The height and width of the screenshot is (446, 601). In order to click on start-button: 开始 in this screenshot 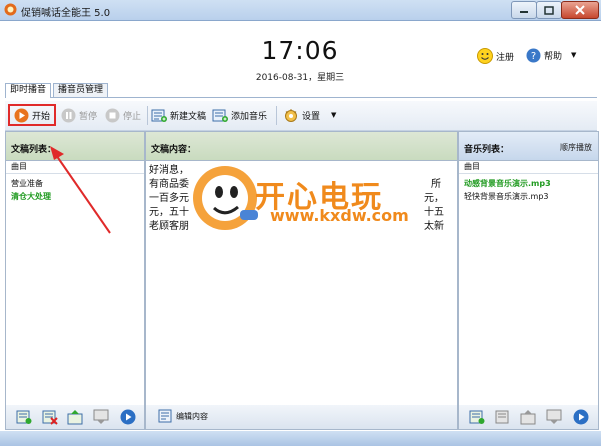, I will do `click(32, 115)`.